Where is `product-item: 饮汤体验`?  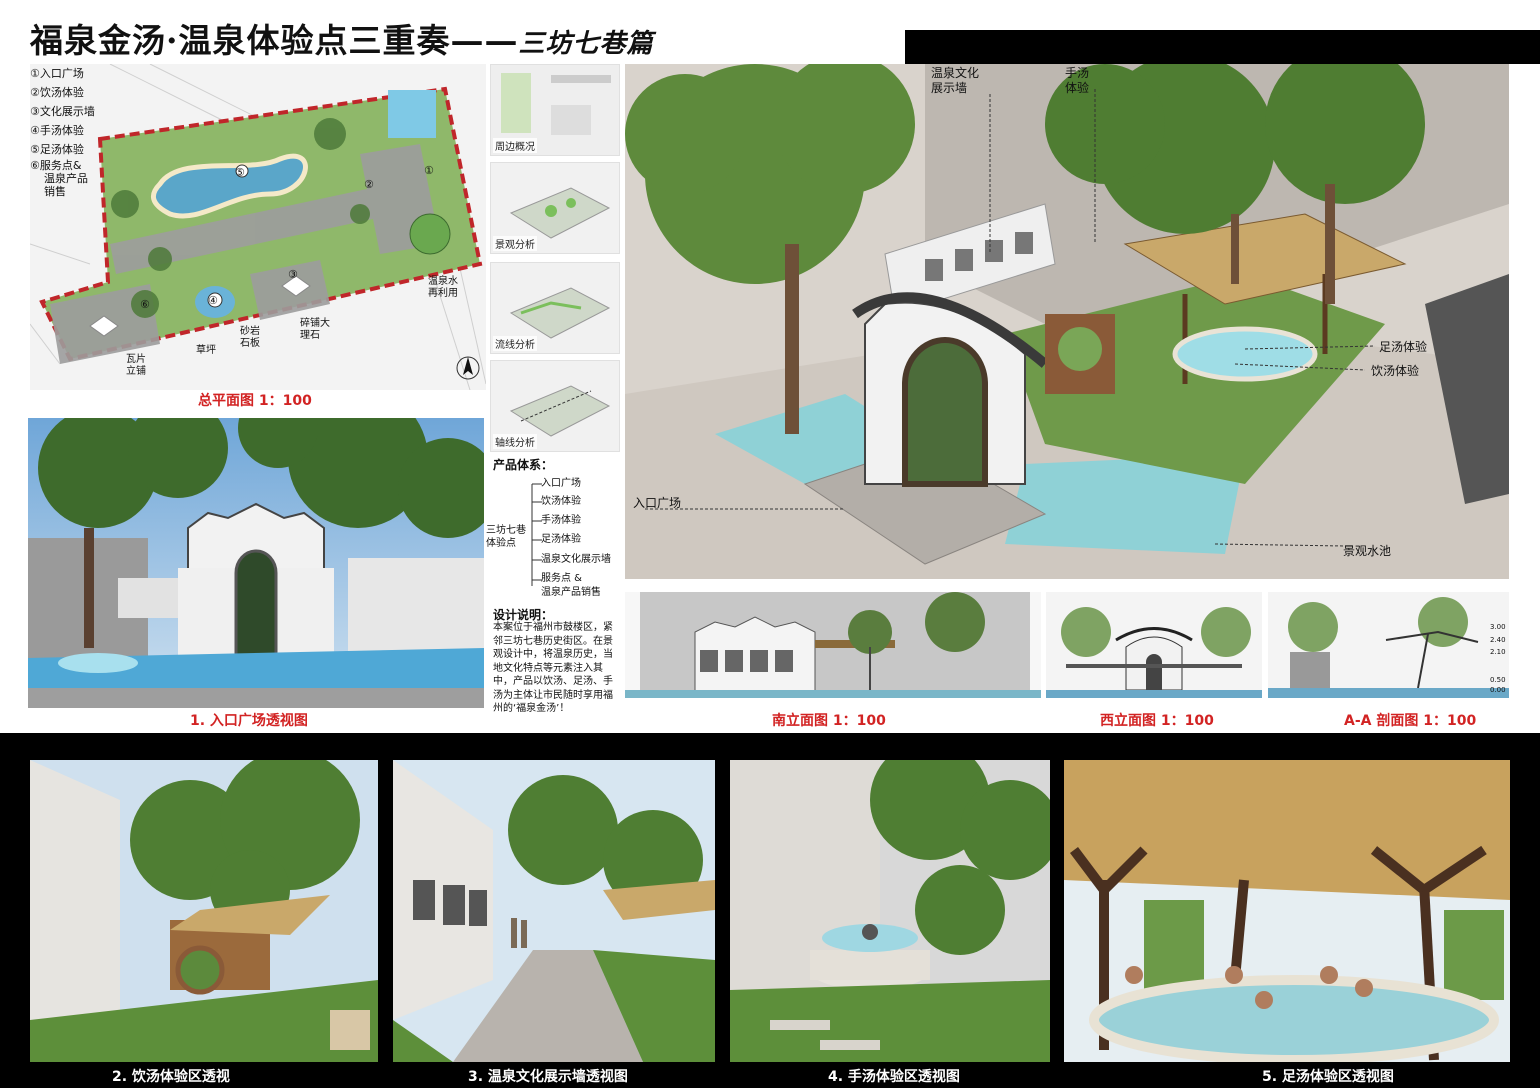 product-item: 饮汤体验 is located at coordinates (561, 501).